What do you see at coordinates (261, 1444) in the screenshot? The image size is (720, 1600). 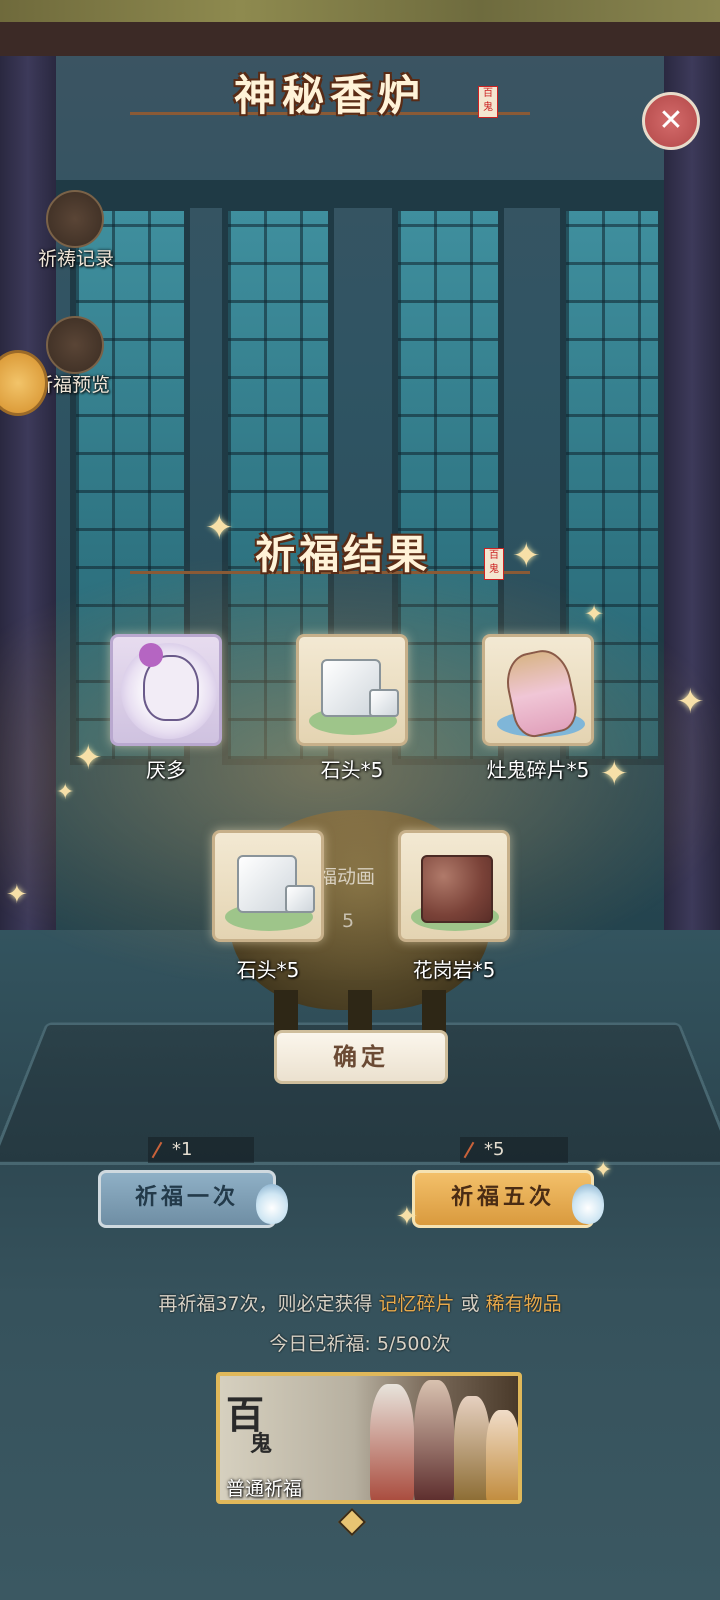 I see `banner-logo-char: 鬼` at bounding box center [261, 1444].